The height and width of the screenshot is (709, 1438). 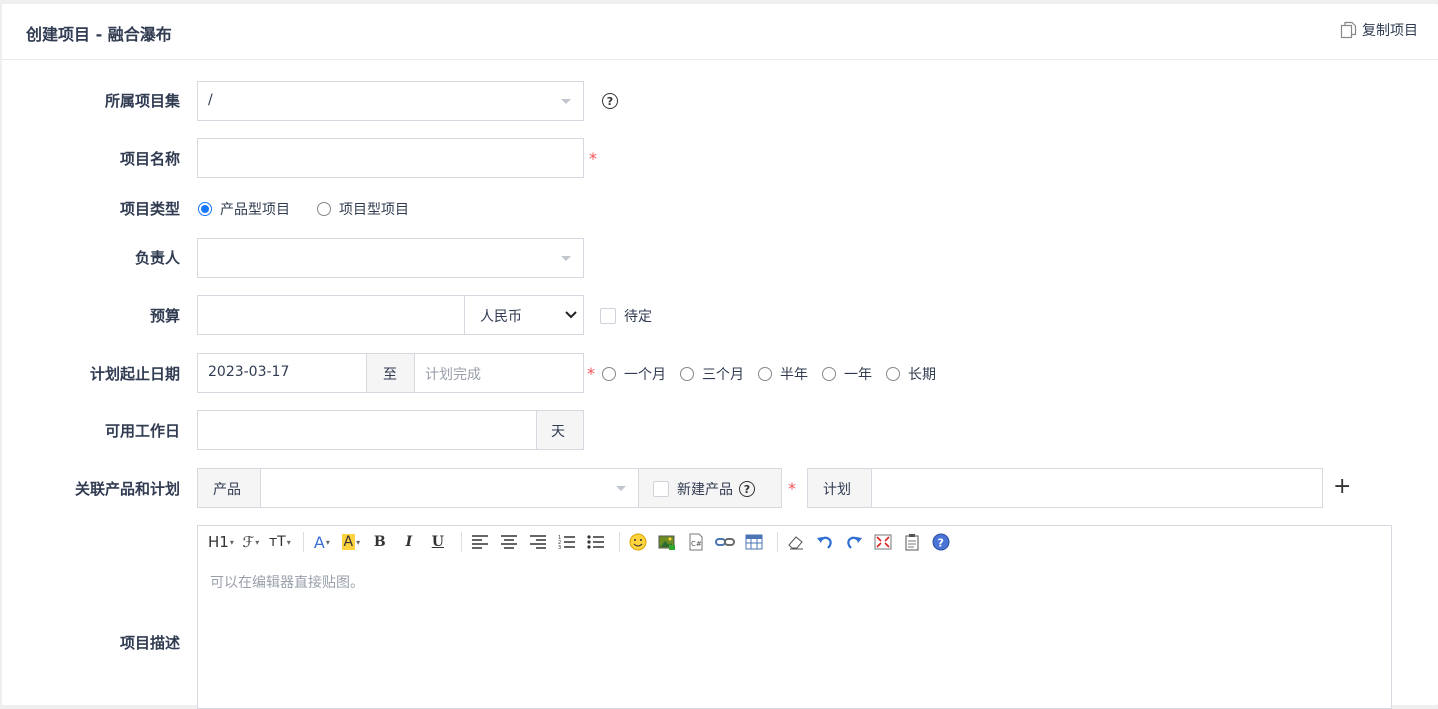 I want to click on quick-date-group: 一个月 三个月 半年 一年 长期, so click(x=769, y=374).